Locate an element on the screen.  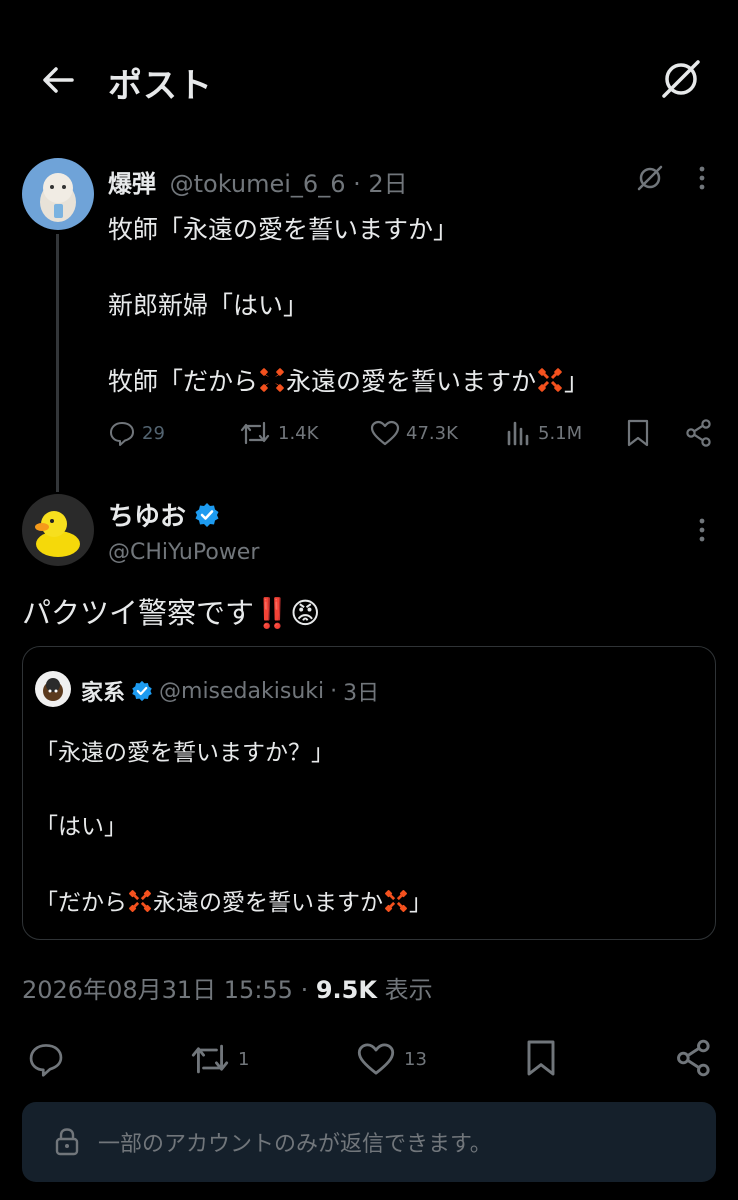
quote-line3-b: 永遠の愛を誓いますか is located at coordinates (268, 903).